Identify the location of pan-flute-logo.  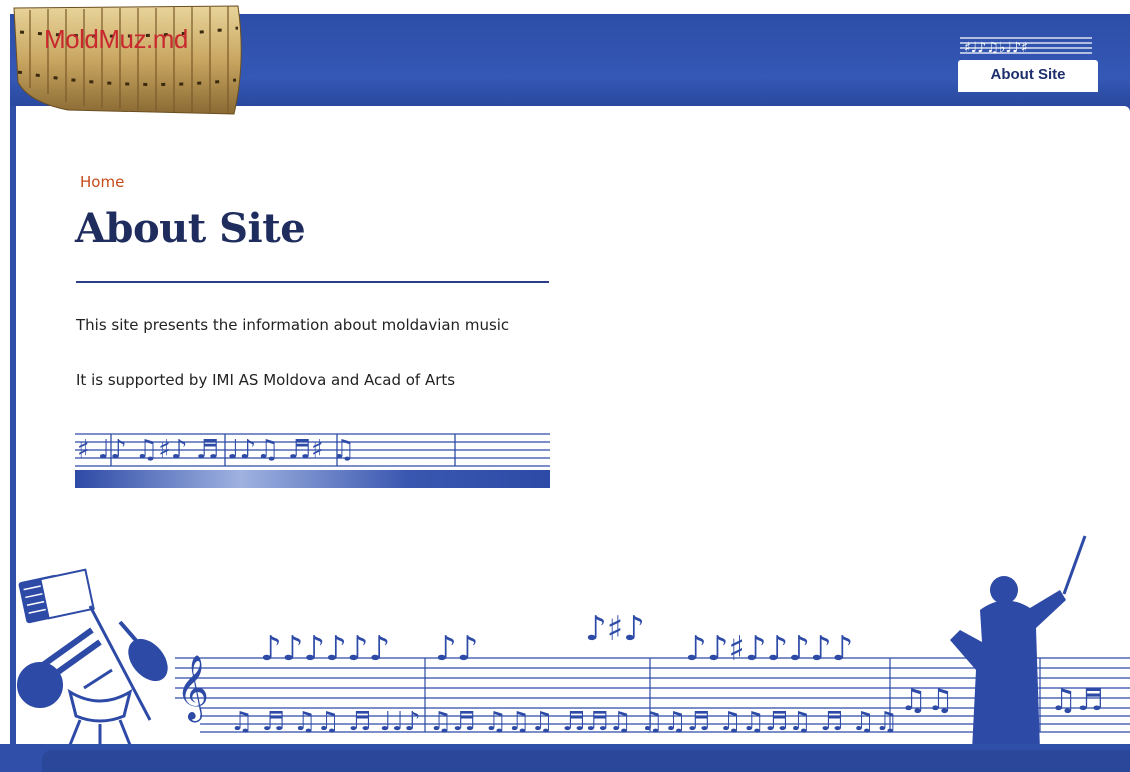
(127, 60).